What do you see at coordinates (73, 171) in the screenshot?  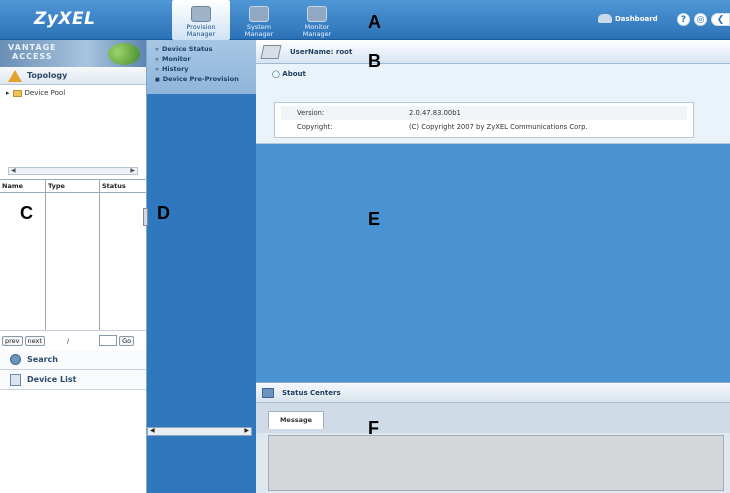 I see `tree-horizontal-scrollbar: ◀ ▶` at bounding box center [73, 171].